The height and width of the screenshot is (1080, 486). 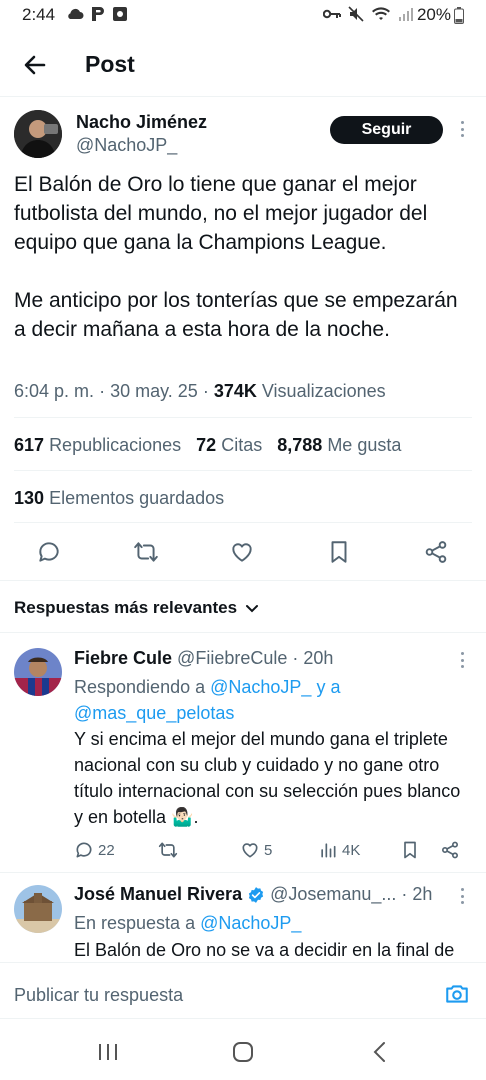 What do you see at coordinates (256, 894) in the screenshot?
I see `verified-badge-icon` at bounding box center [256, 894].